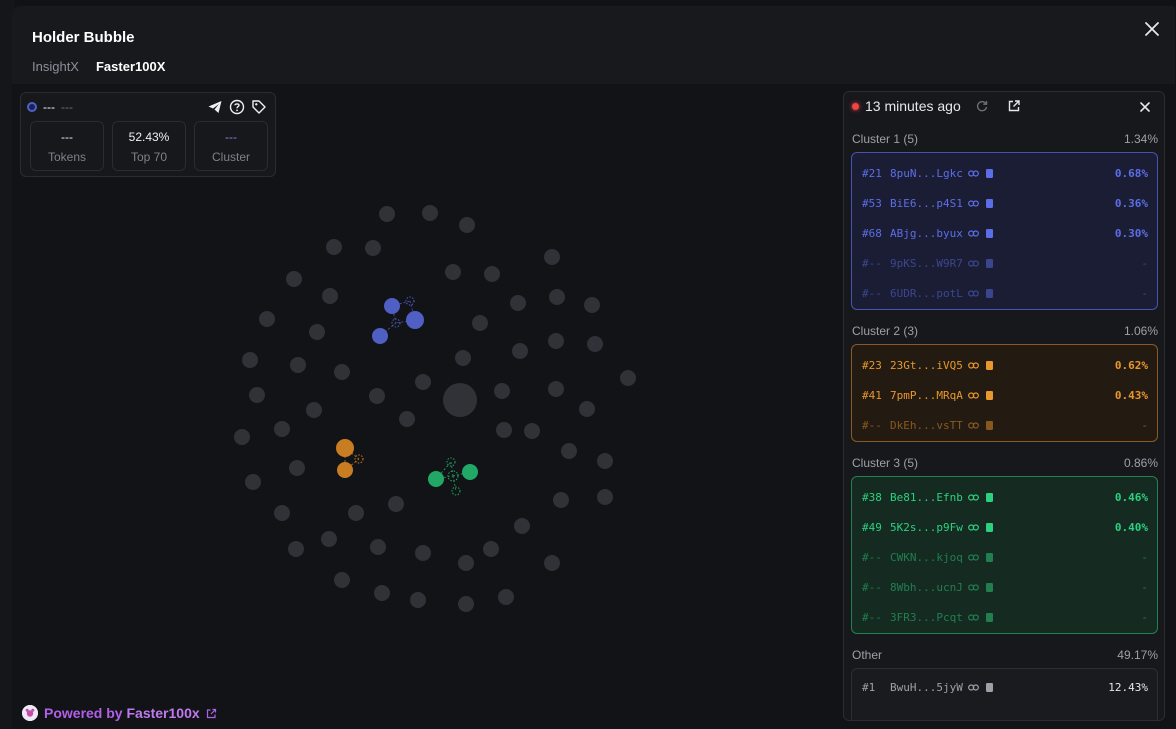 The height and width of the screenshot is (729, 1176). Describe the element at coordinates (982, 106) in the screenshot. I see `refresh-icon` at that location.